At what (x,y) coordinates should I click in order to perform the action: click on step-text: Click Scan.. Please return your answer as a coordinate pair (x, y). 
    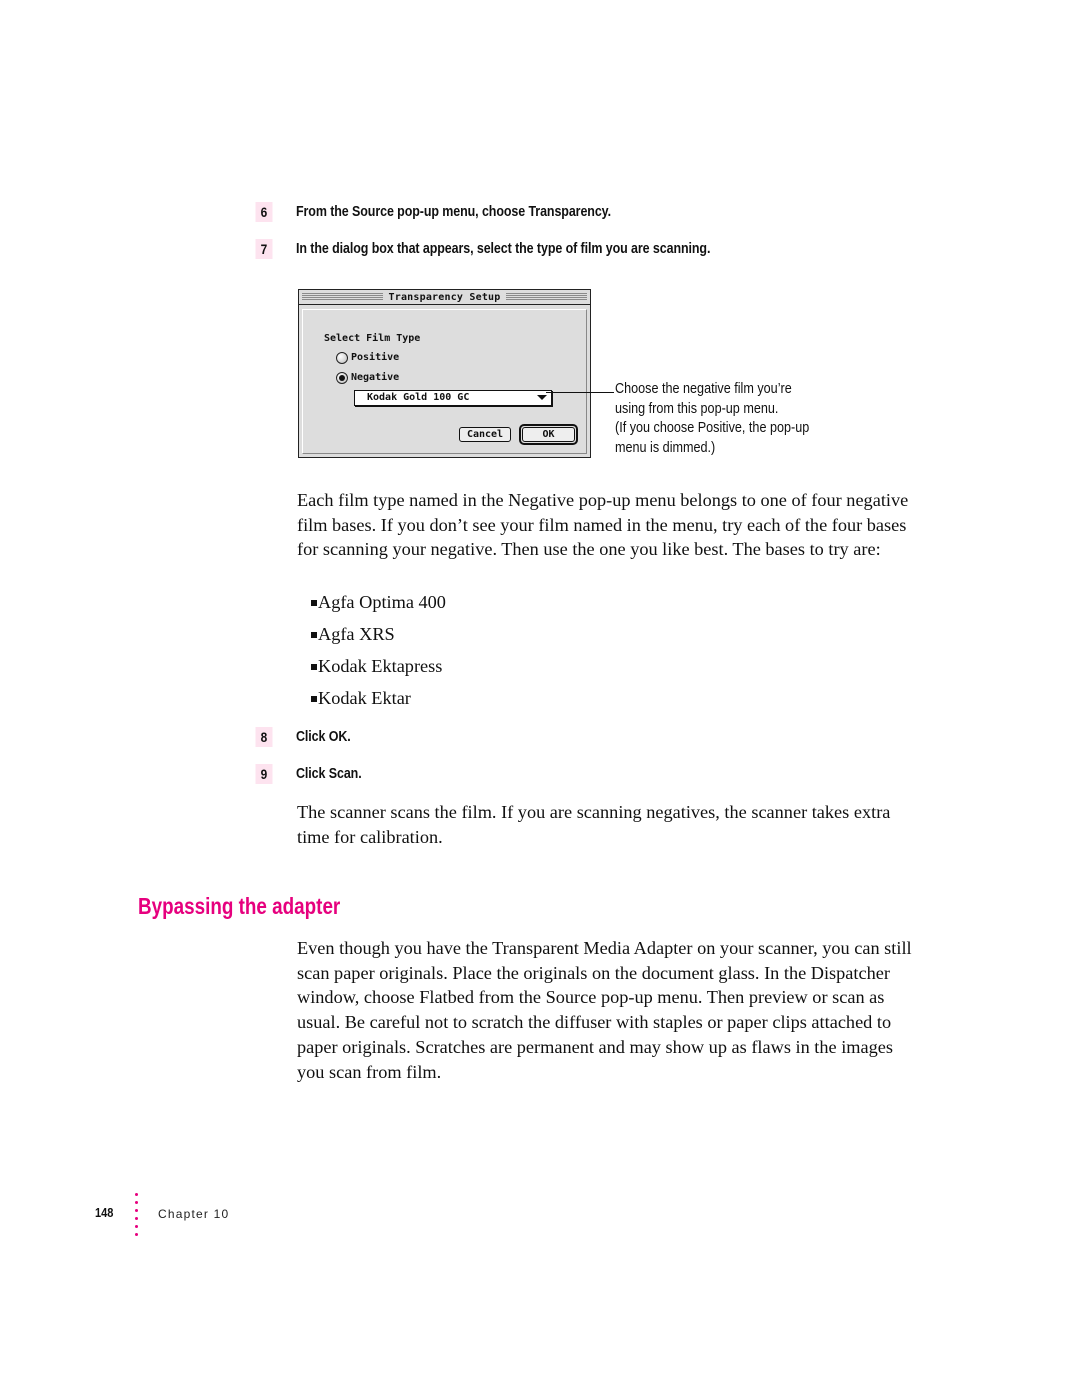
    Looking at the image, I should click on (329, 774).